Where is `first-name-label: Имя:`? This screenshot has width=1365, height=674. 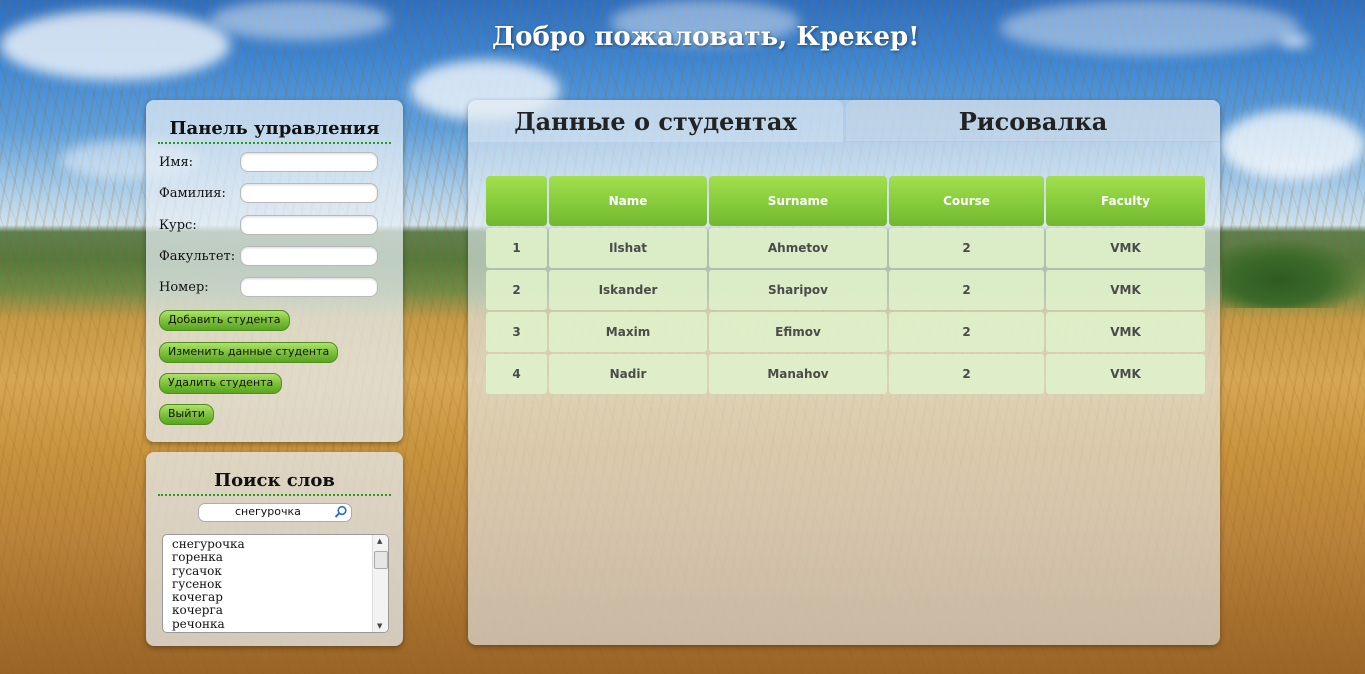
first-name-label: Имя: is located at coordinates (176, 162).